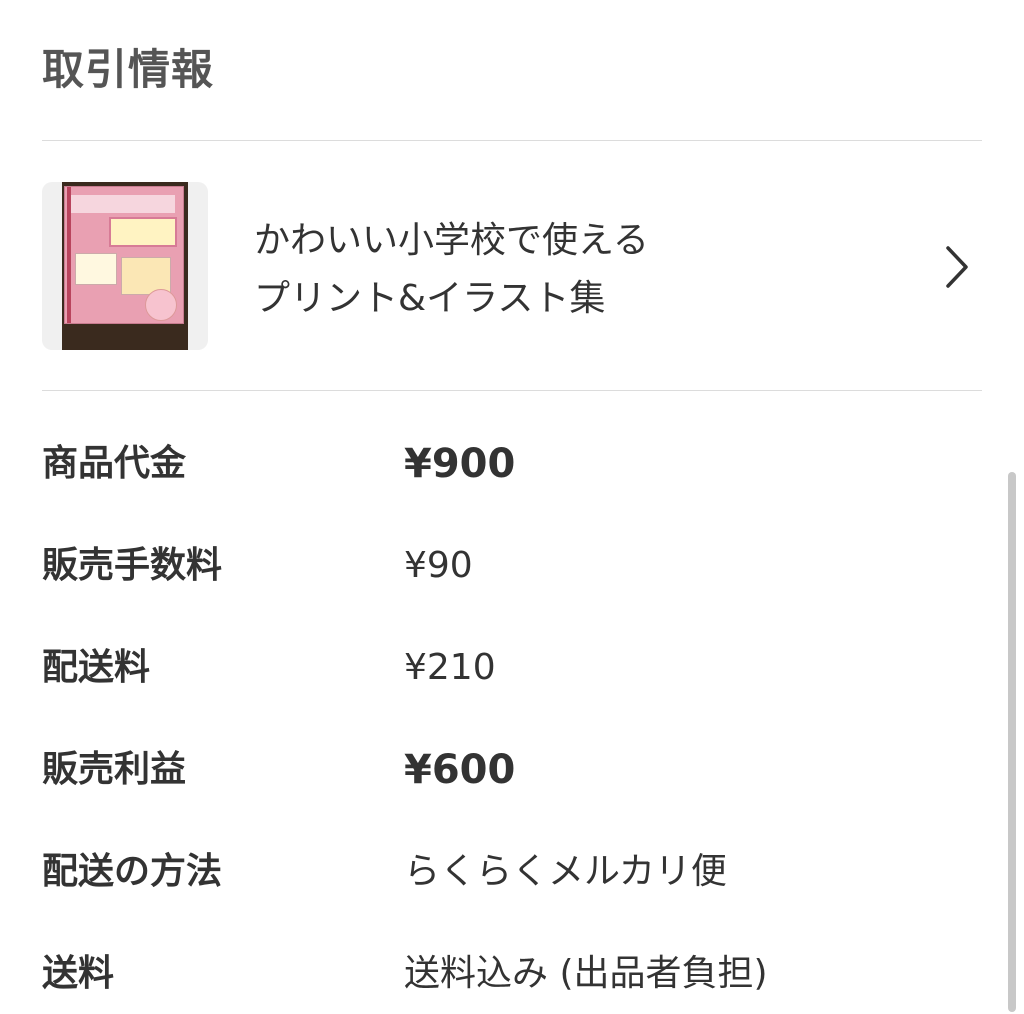  What do you see at coordinates (438, 565) in the screenshot?
I see `info-value: ¥90` at bounding box center [438, 565].